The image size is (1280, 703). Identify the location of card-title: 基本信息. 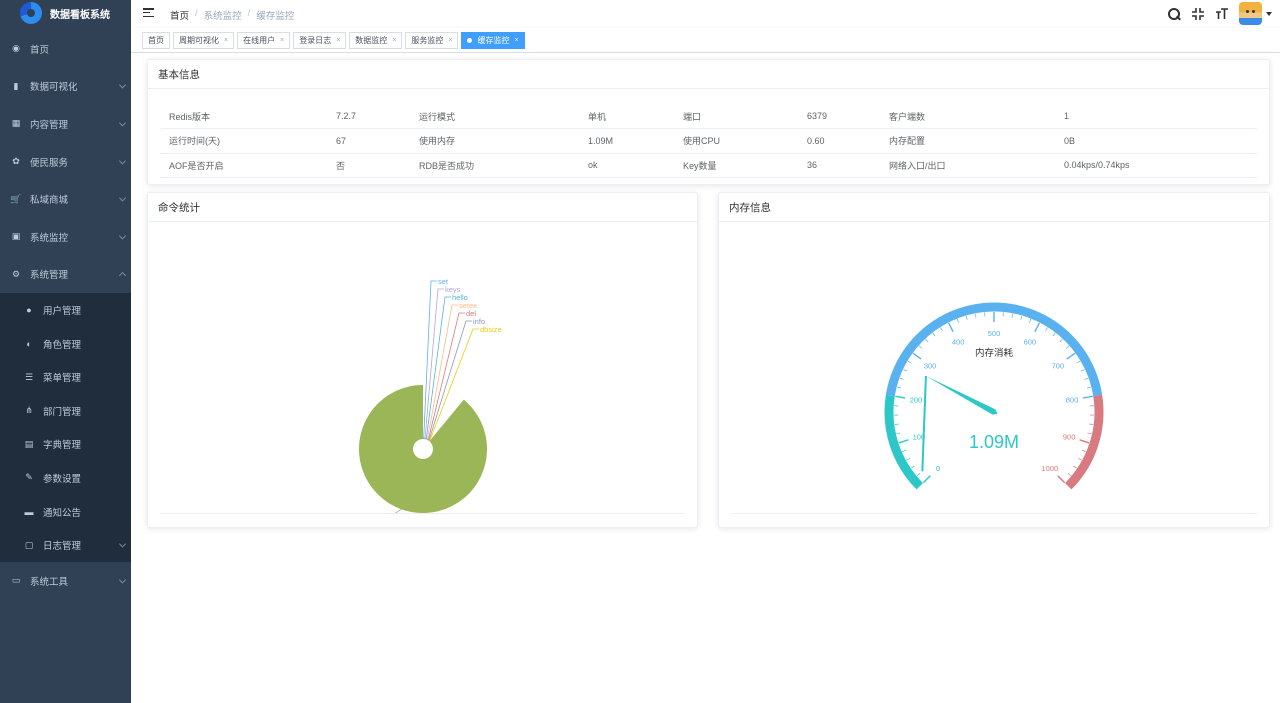
(708, 74).